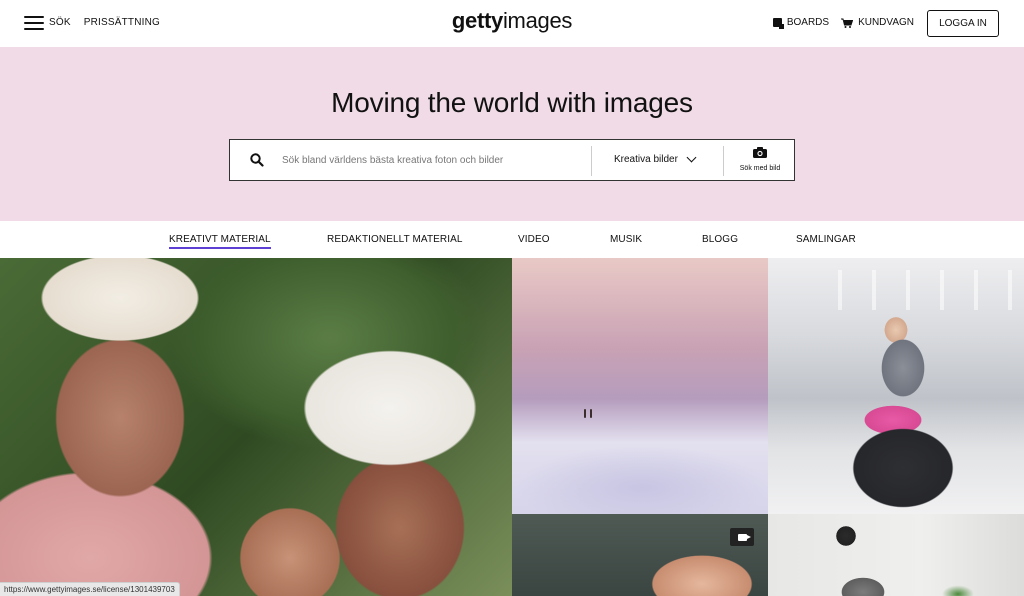 Image resolution: width=1024 pixels, height=596 pixels. What do you see at coordinates (760, 152) in the screenshot?
I see `camera-icon` at bounding box center [760, 152].